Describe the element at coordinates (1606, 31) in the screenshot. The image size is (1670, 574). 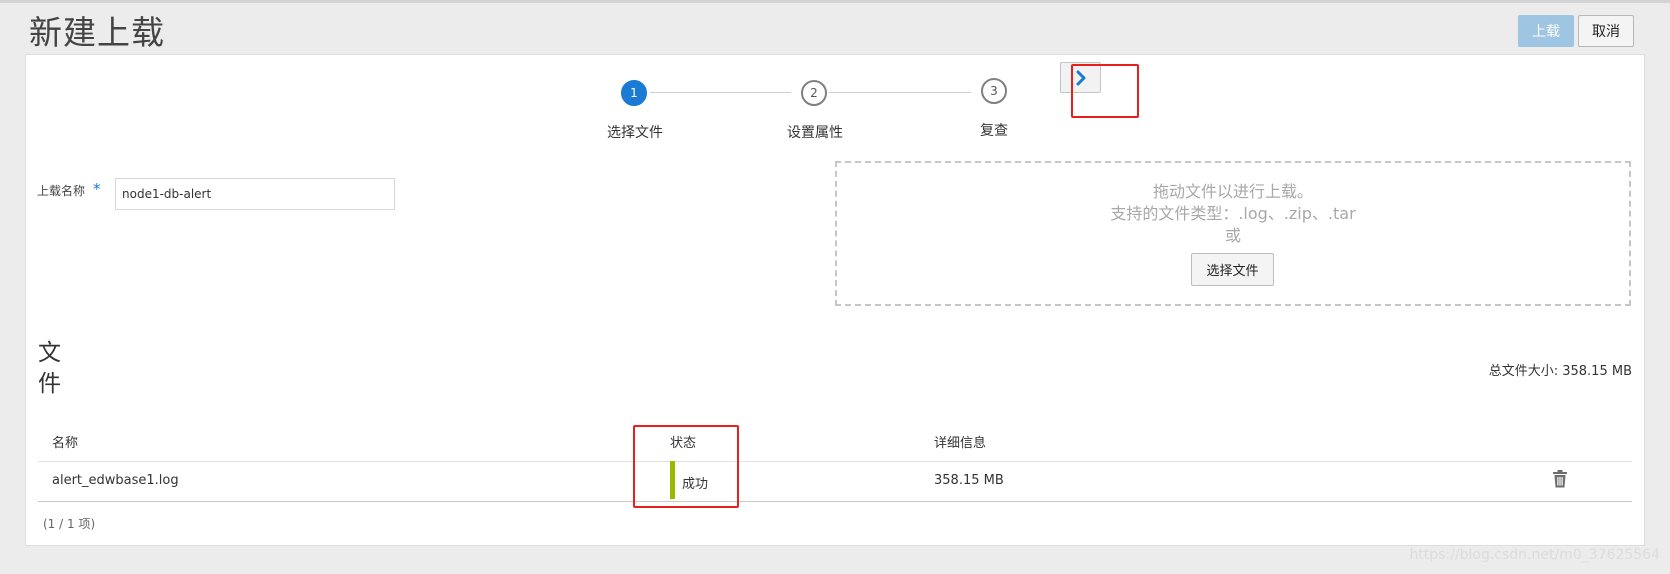
I see `cancel-button: 取消` at that location.